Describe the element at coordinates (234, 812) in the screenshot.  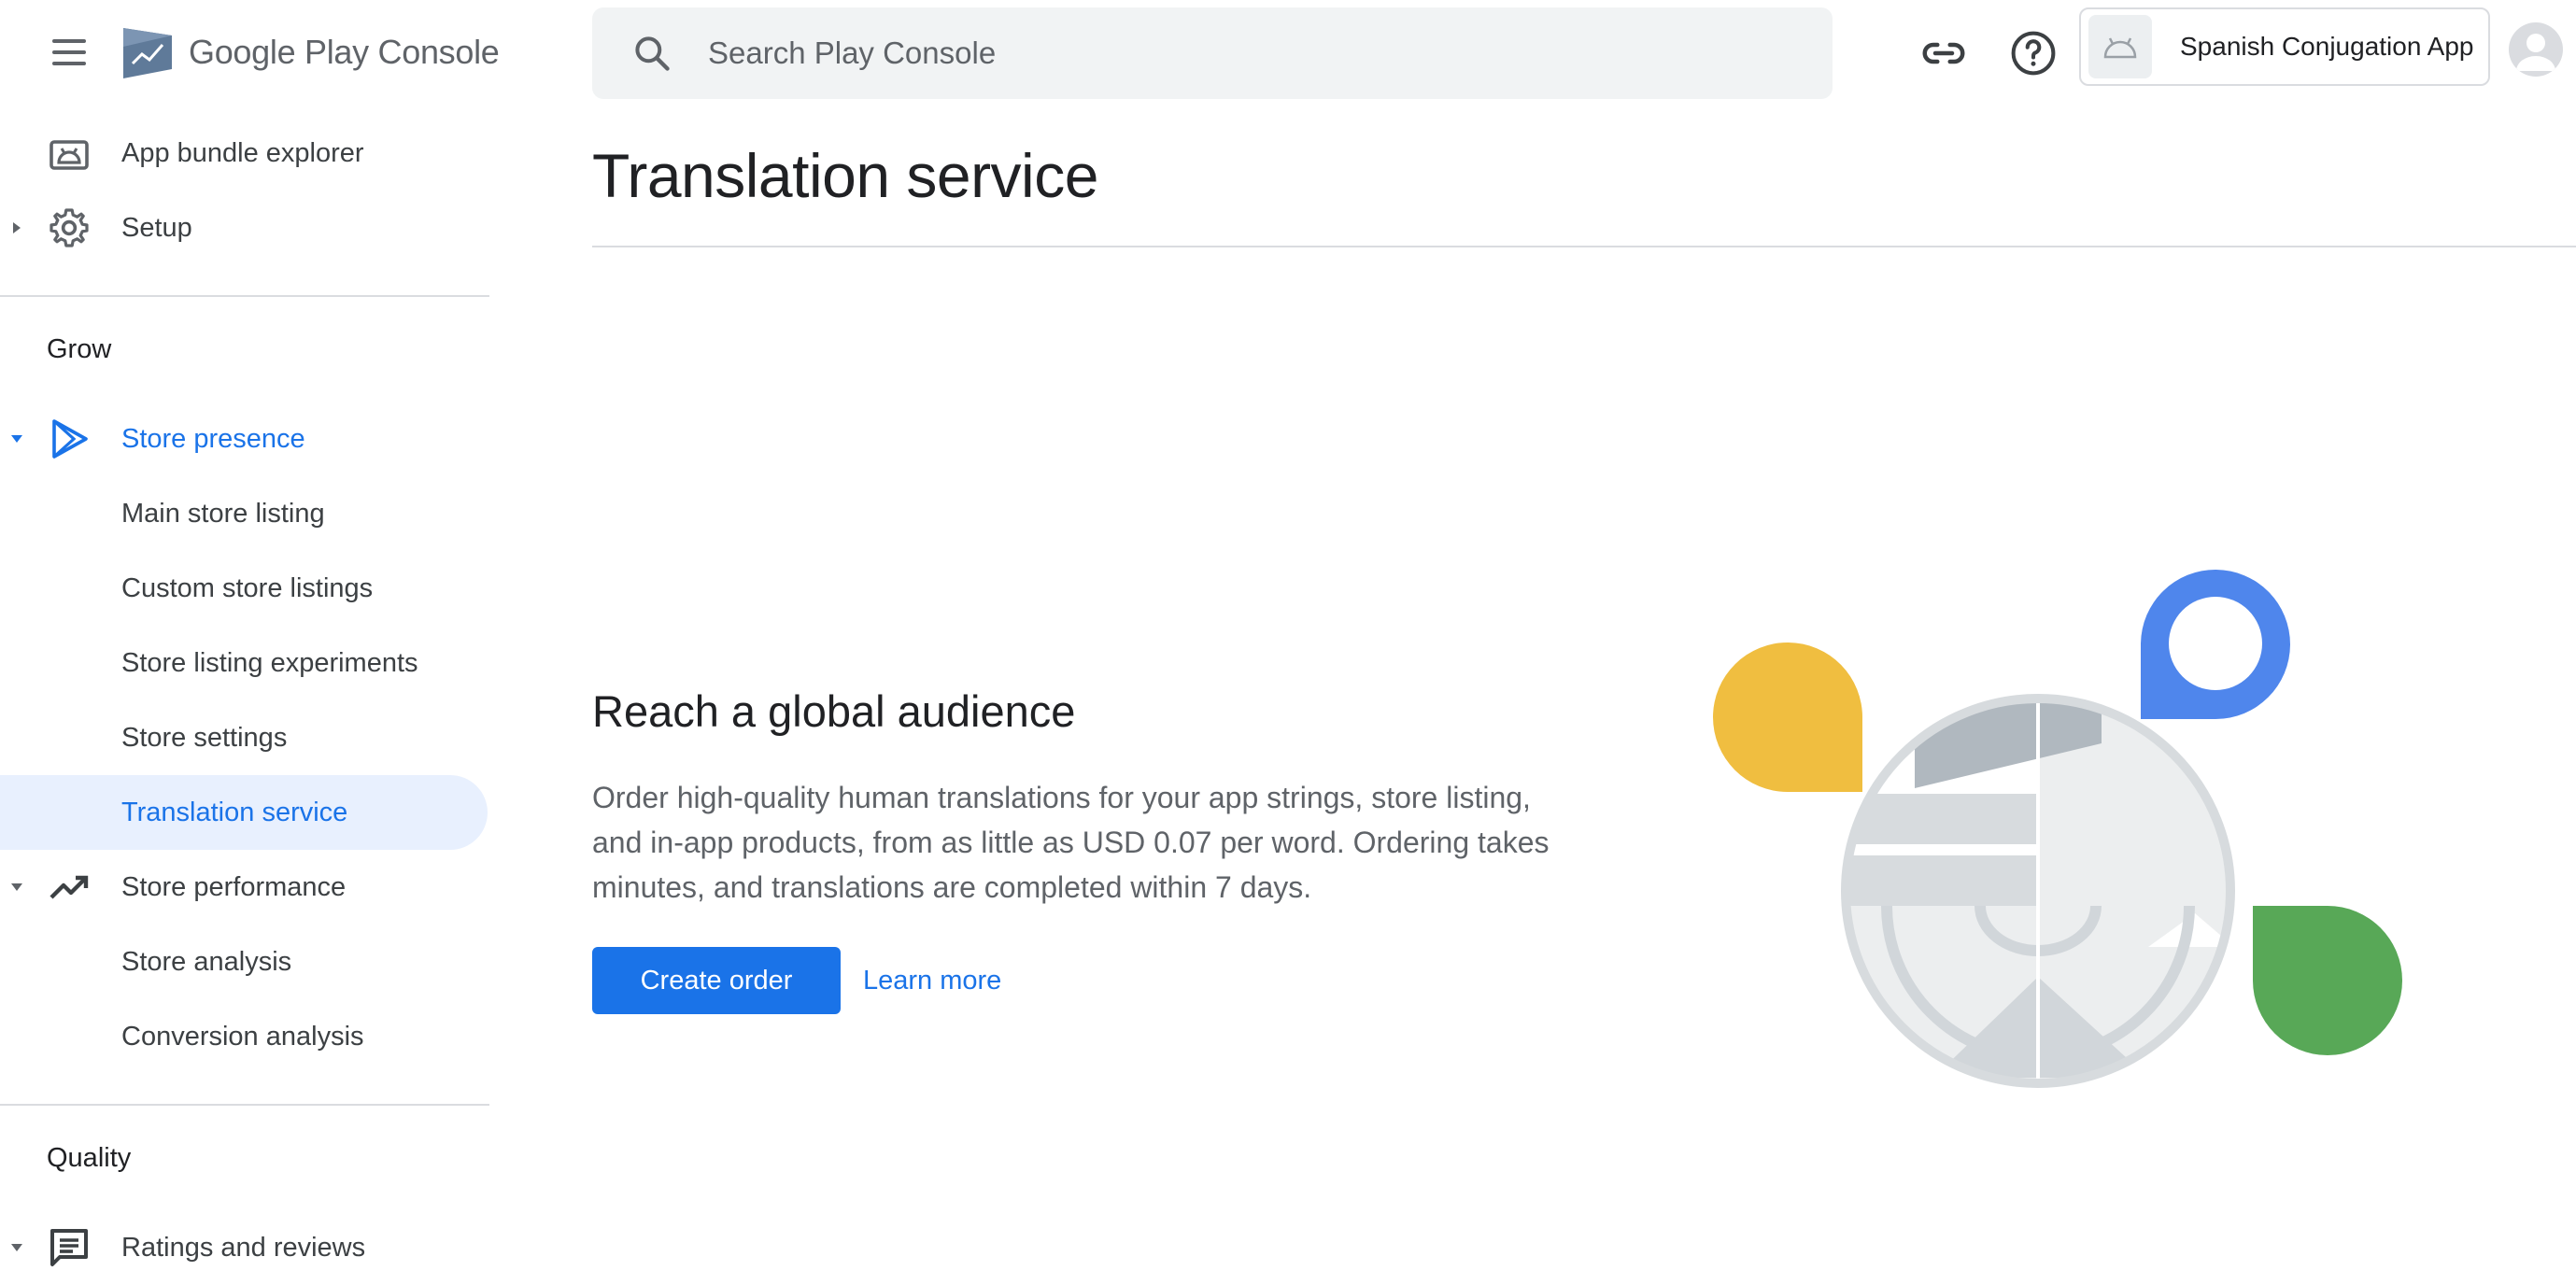
I see `sidebar-item-label: Translation service` at that location.